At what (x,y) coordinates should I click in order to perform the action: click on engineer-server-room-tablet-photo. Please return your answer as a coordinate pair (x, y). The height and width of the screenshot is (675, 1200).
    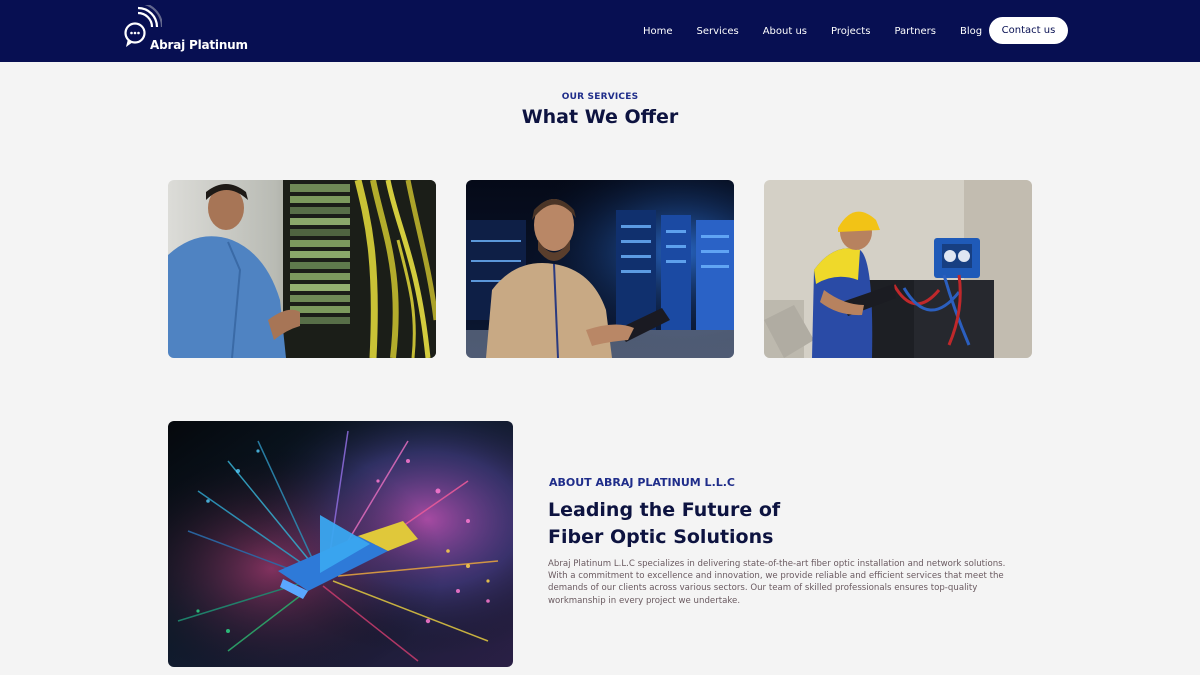
    Looking at the image, I should click on (600, 269).